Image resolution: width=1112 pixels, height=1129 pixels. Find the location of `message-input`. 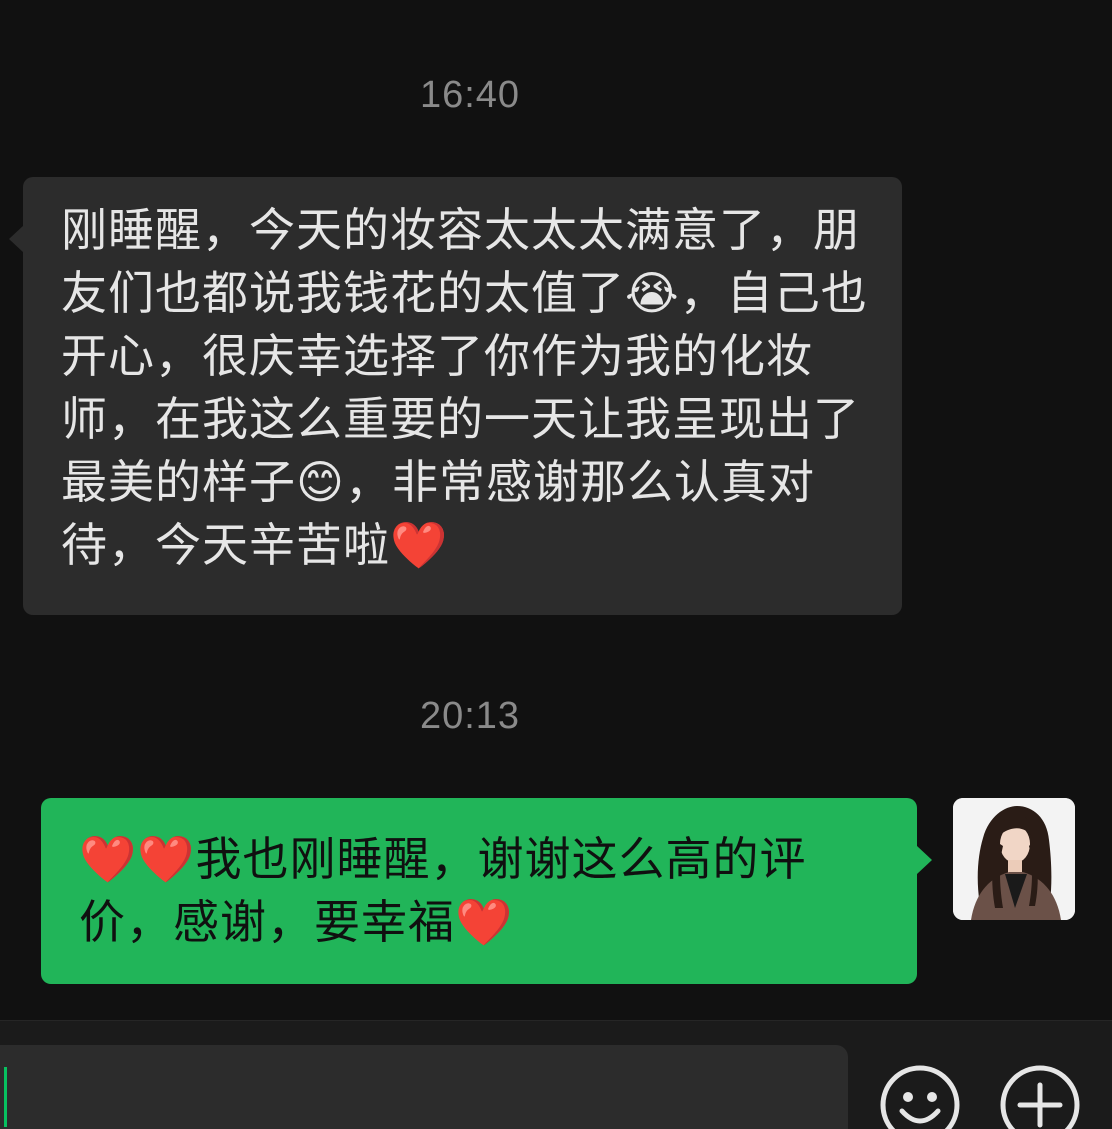

message-input is located at coordinates (424, 1087).